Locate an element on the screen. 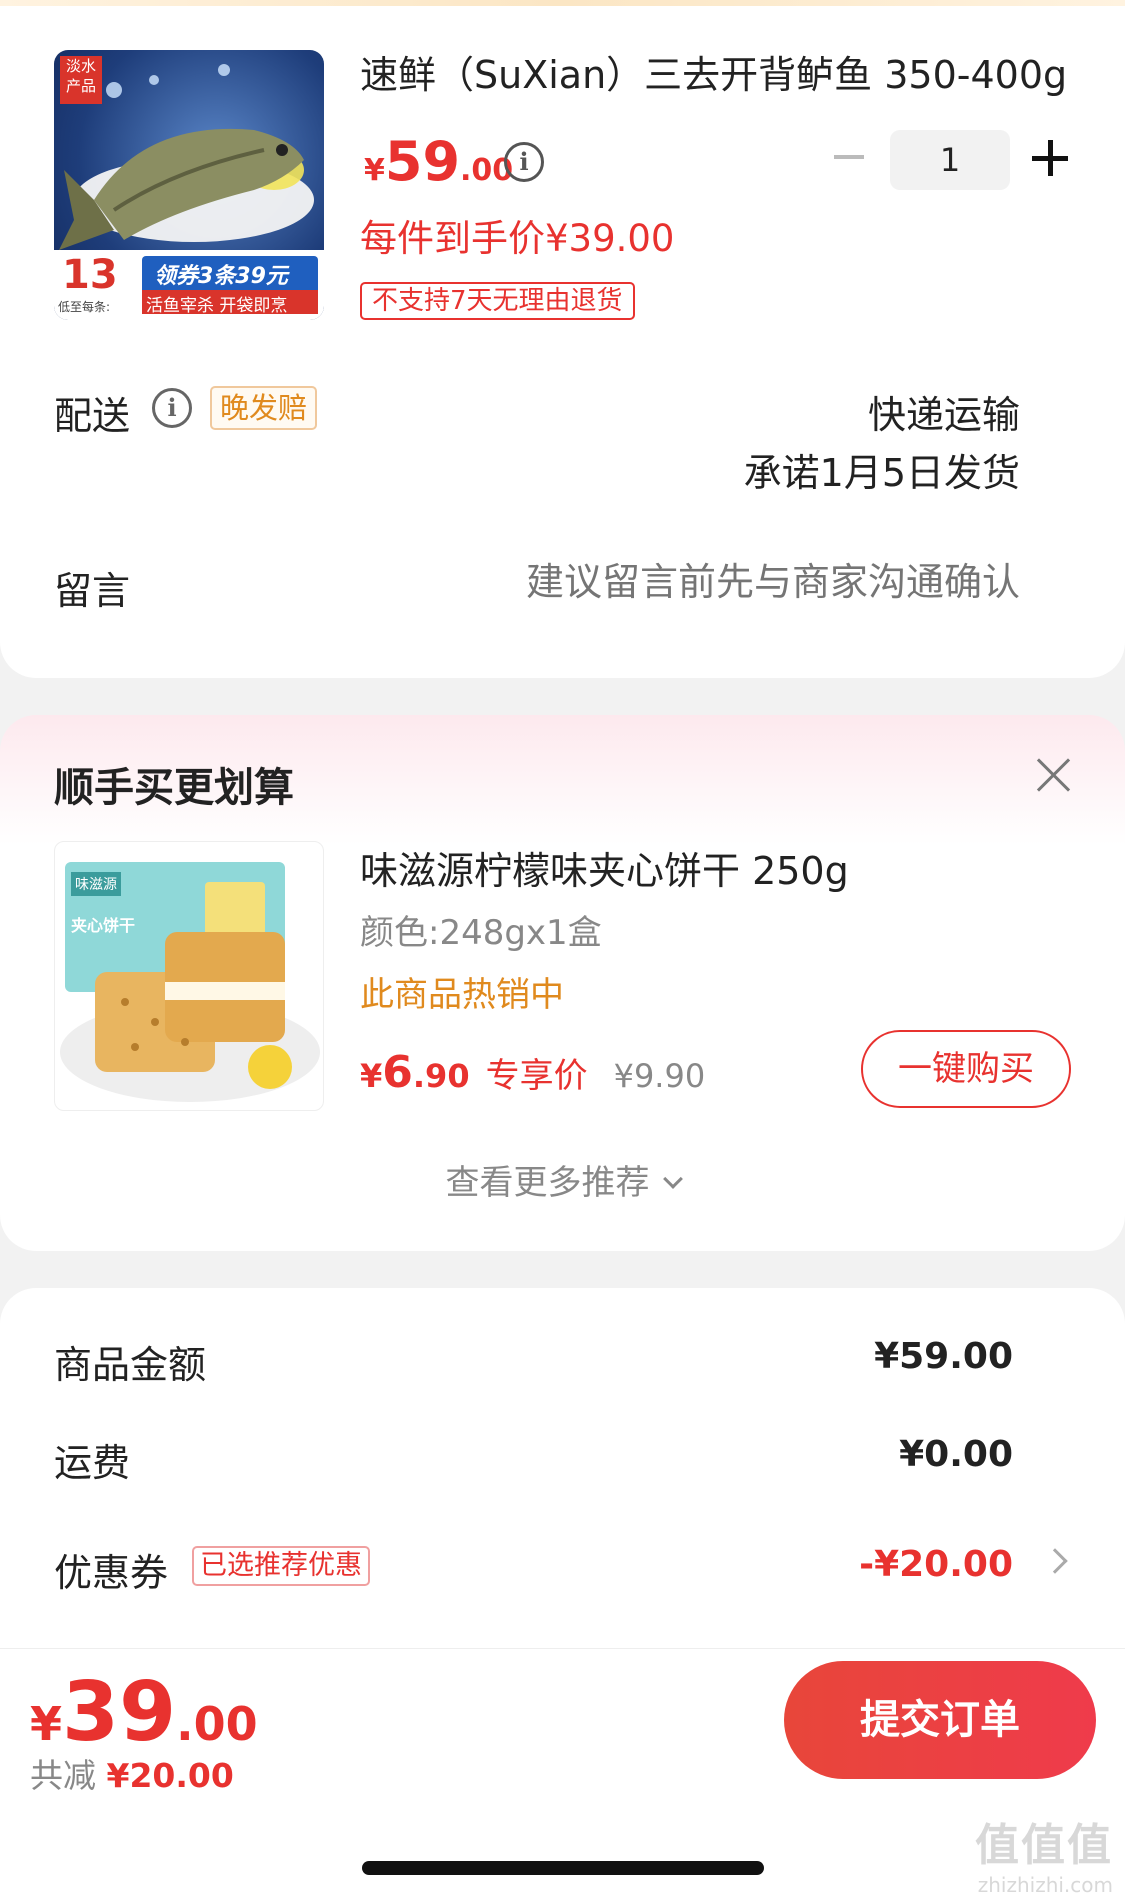 The image size is (1125, 1898). delivery-method: 快递运输 is located at coordinates (943, 415).